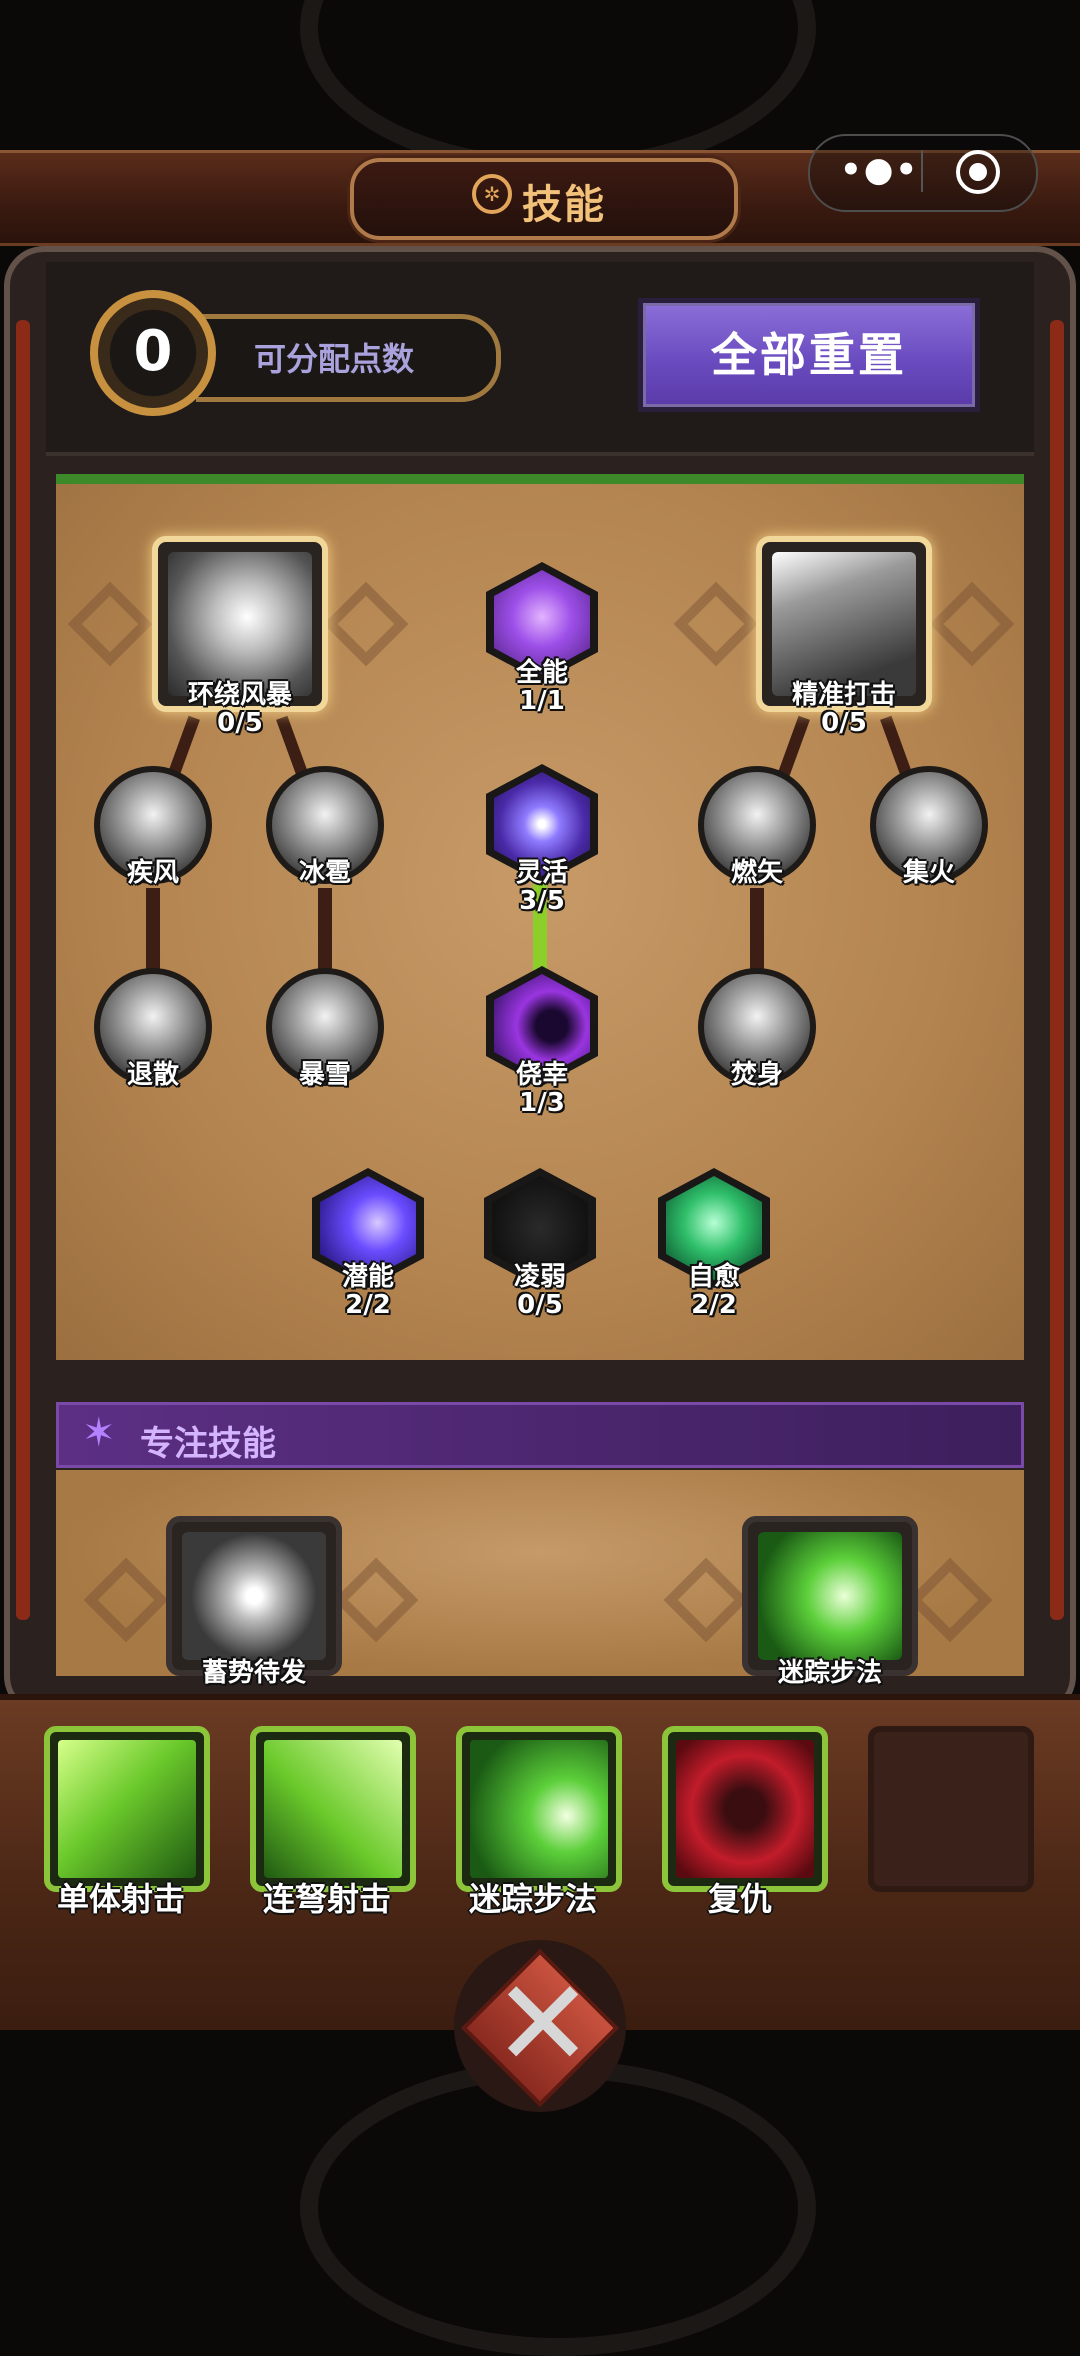 The width and height of the screenshot is (1080, 2356). Describe the element at coordinates (922, 171) in the screenshot. I see `capsule-divider` at that location.